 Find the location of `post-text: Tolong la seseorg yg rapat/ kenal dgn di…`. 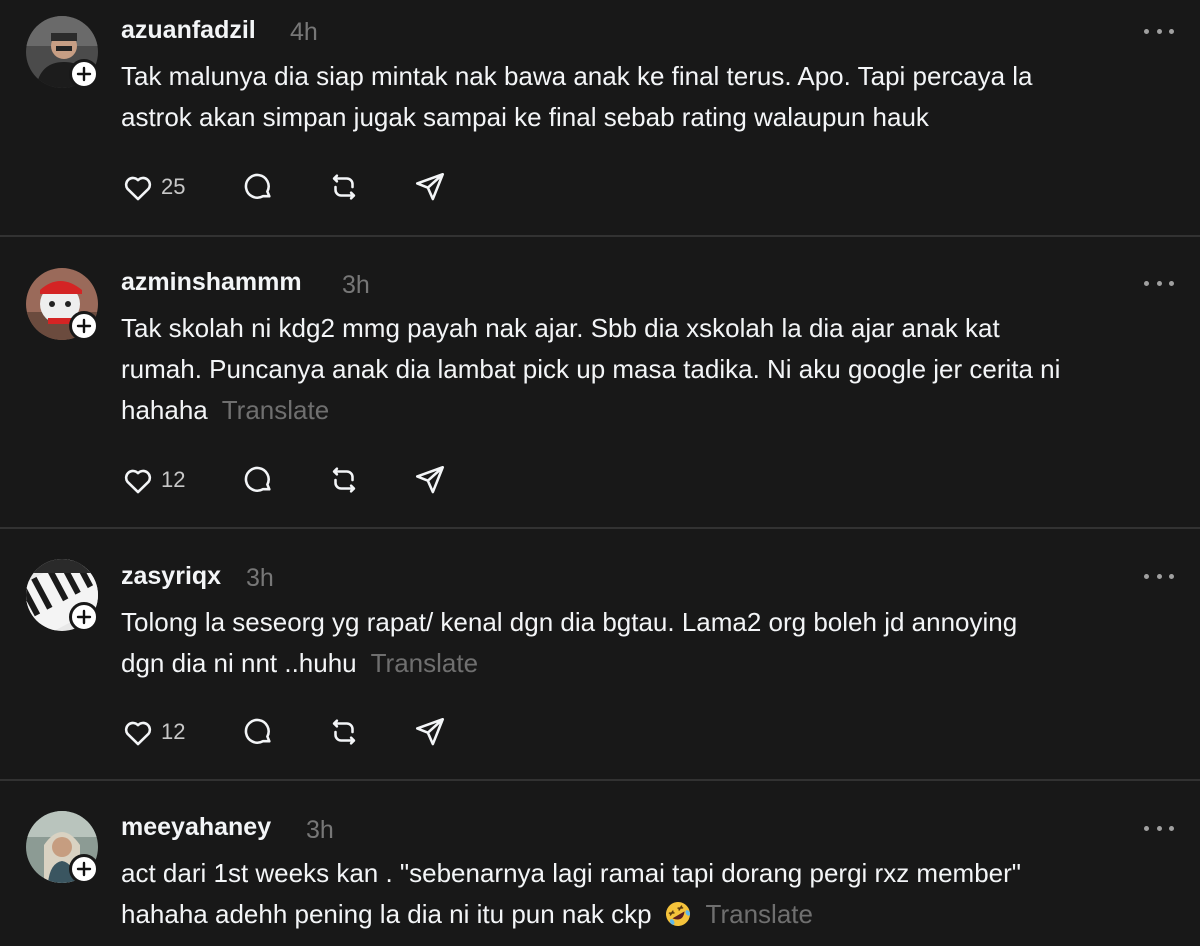

post-text: Tolong la seseorg yg rapat/ kenal dgn di… is located at coordinates (651, 643).